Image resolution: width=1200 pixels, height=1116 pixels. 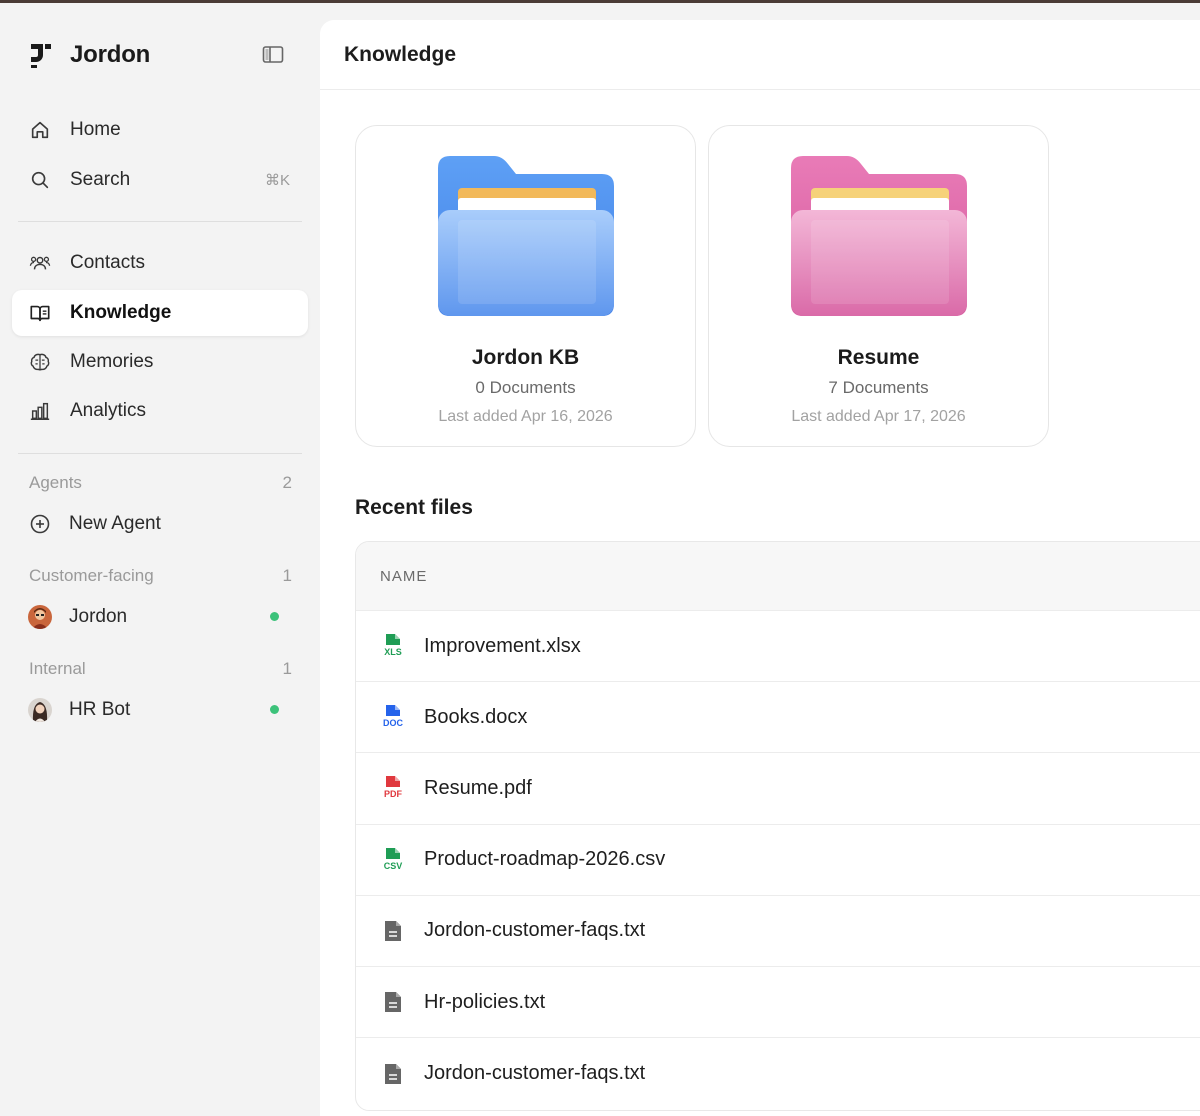 I want to click on agents-count: 2, so click(x=287, y=482).